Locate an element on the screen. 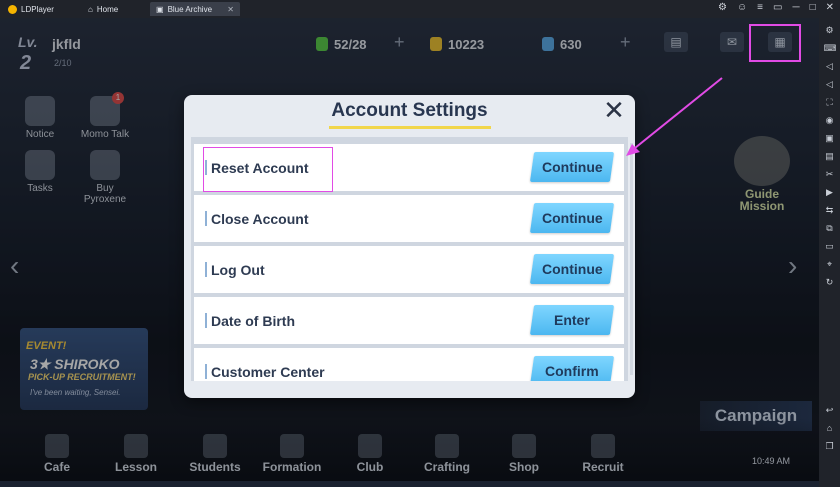  log-out-continue-button: Continue is located at coordinates (572, 269).